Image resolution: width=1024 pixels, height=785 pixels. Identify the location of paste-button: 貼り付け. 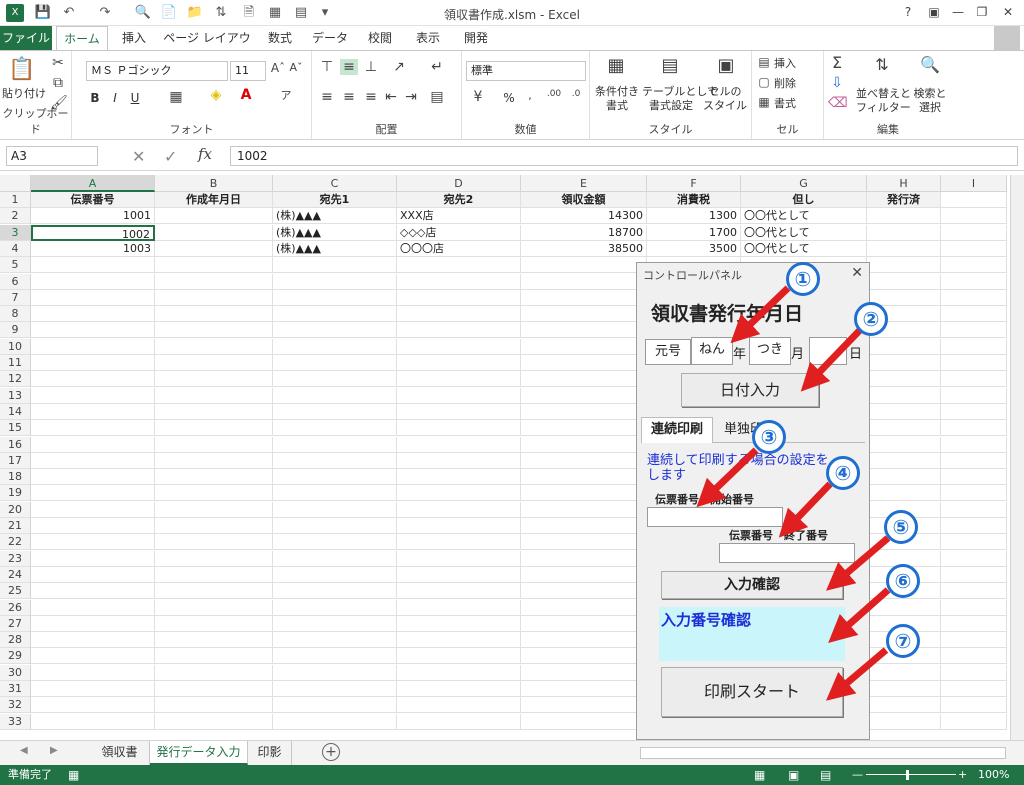
(24, 94).